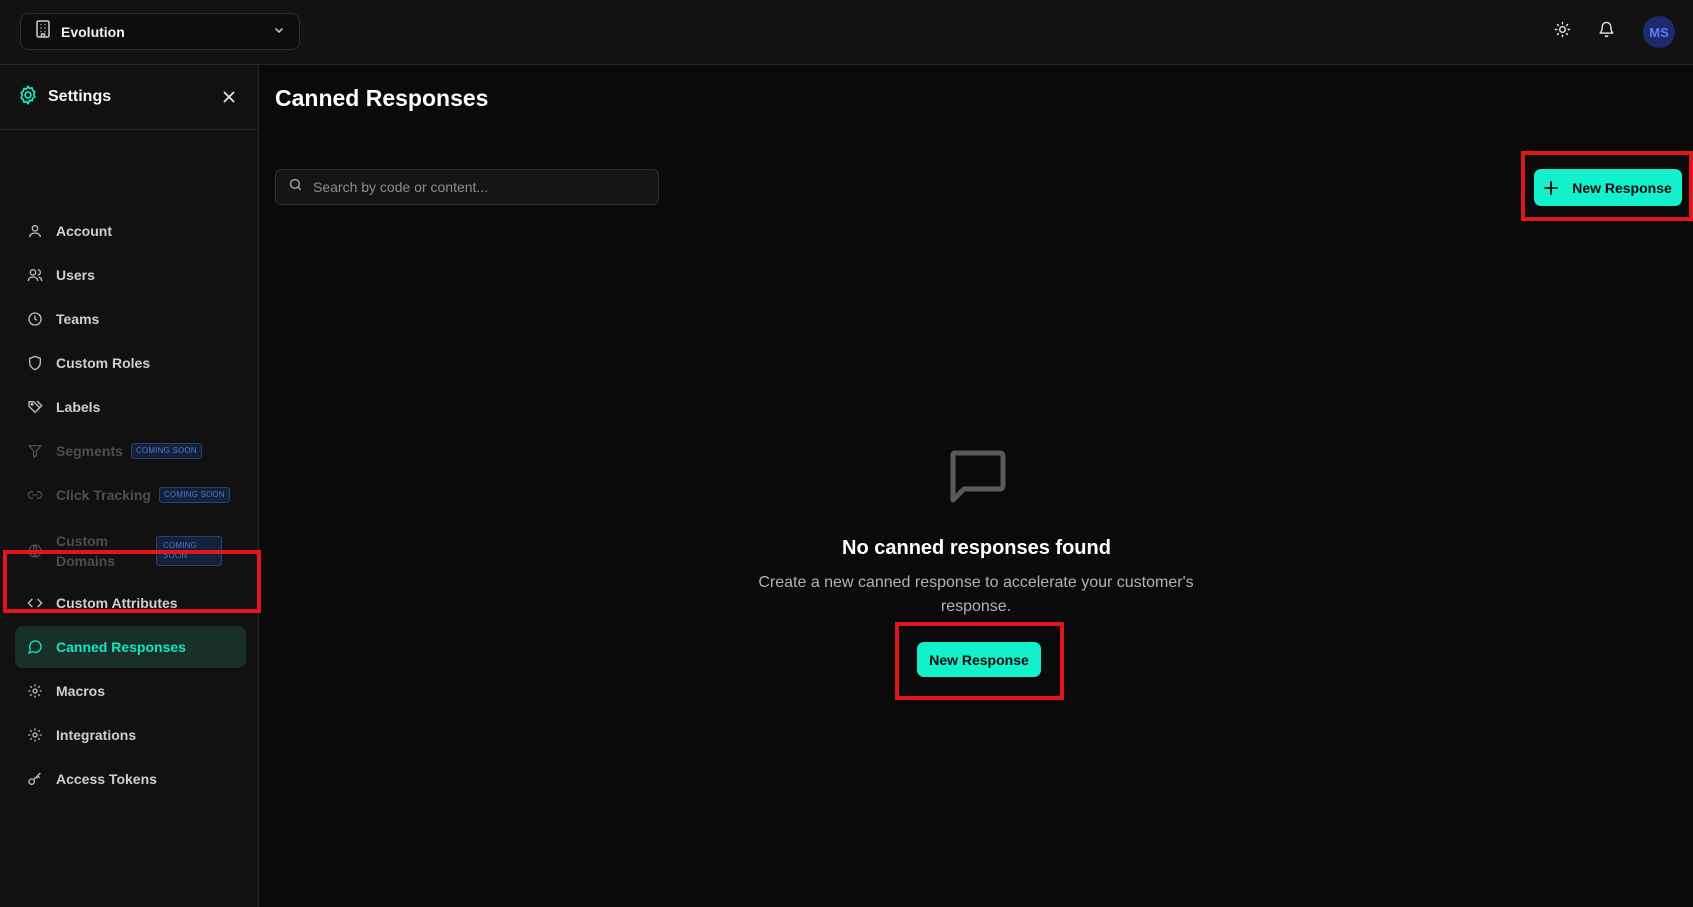 Image resolution: width=1693 pixels, height=907 pixels. Describe the element at coordinates (846, 32) in the screenshot. I see `top-bar: Evolution MS` at that location.